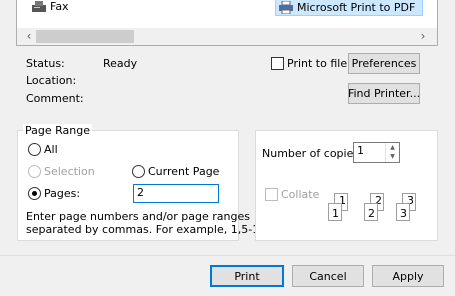 This screenshot has width=455, height=296. I want to click on print-to-file-label: Print to file, so click(317, 63).